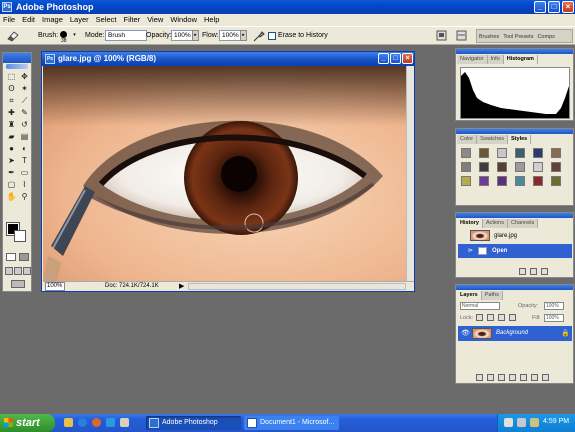 The image size is (575, 432). Describe the element at coordinates (24, 185) in the screenshot. I see `eyedropper-tool-icon: ⌇` at that location.